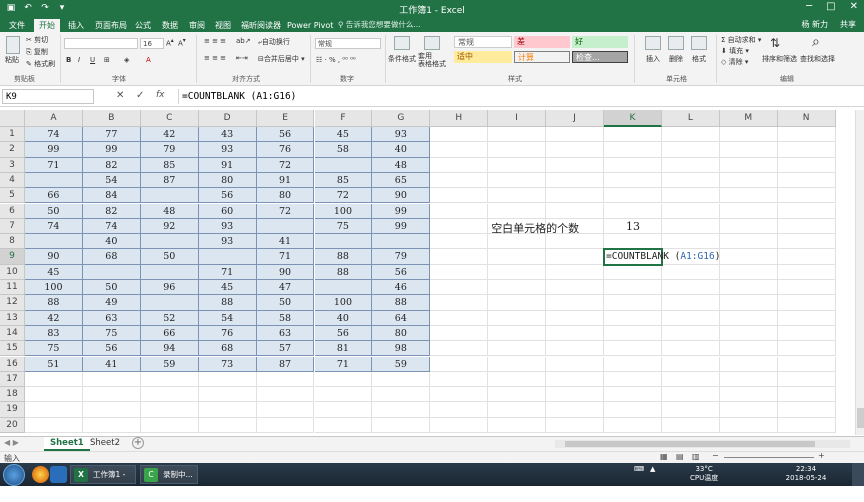 This screenshot has width=864, height=502. What do you see at coordinates (343, 395) in the screenshot?
I see `cell-f18` at bounding box center [343, 395].